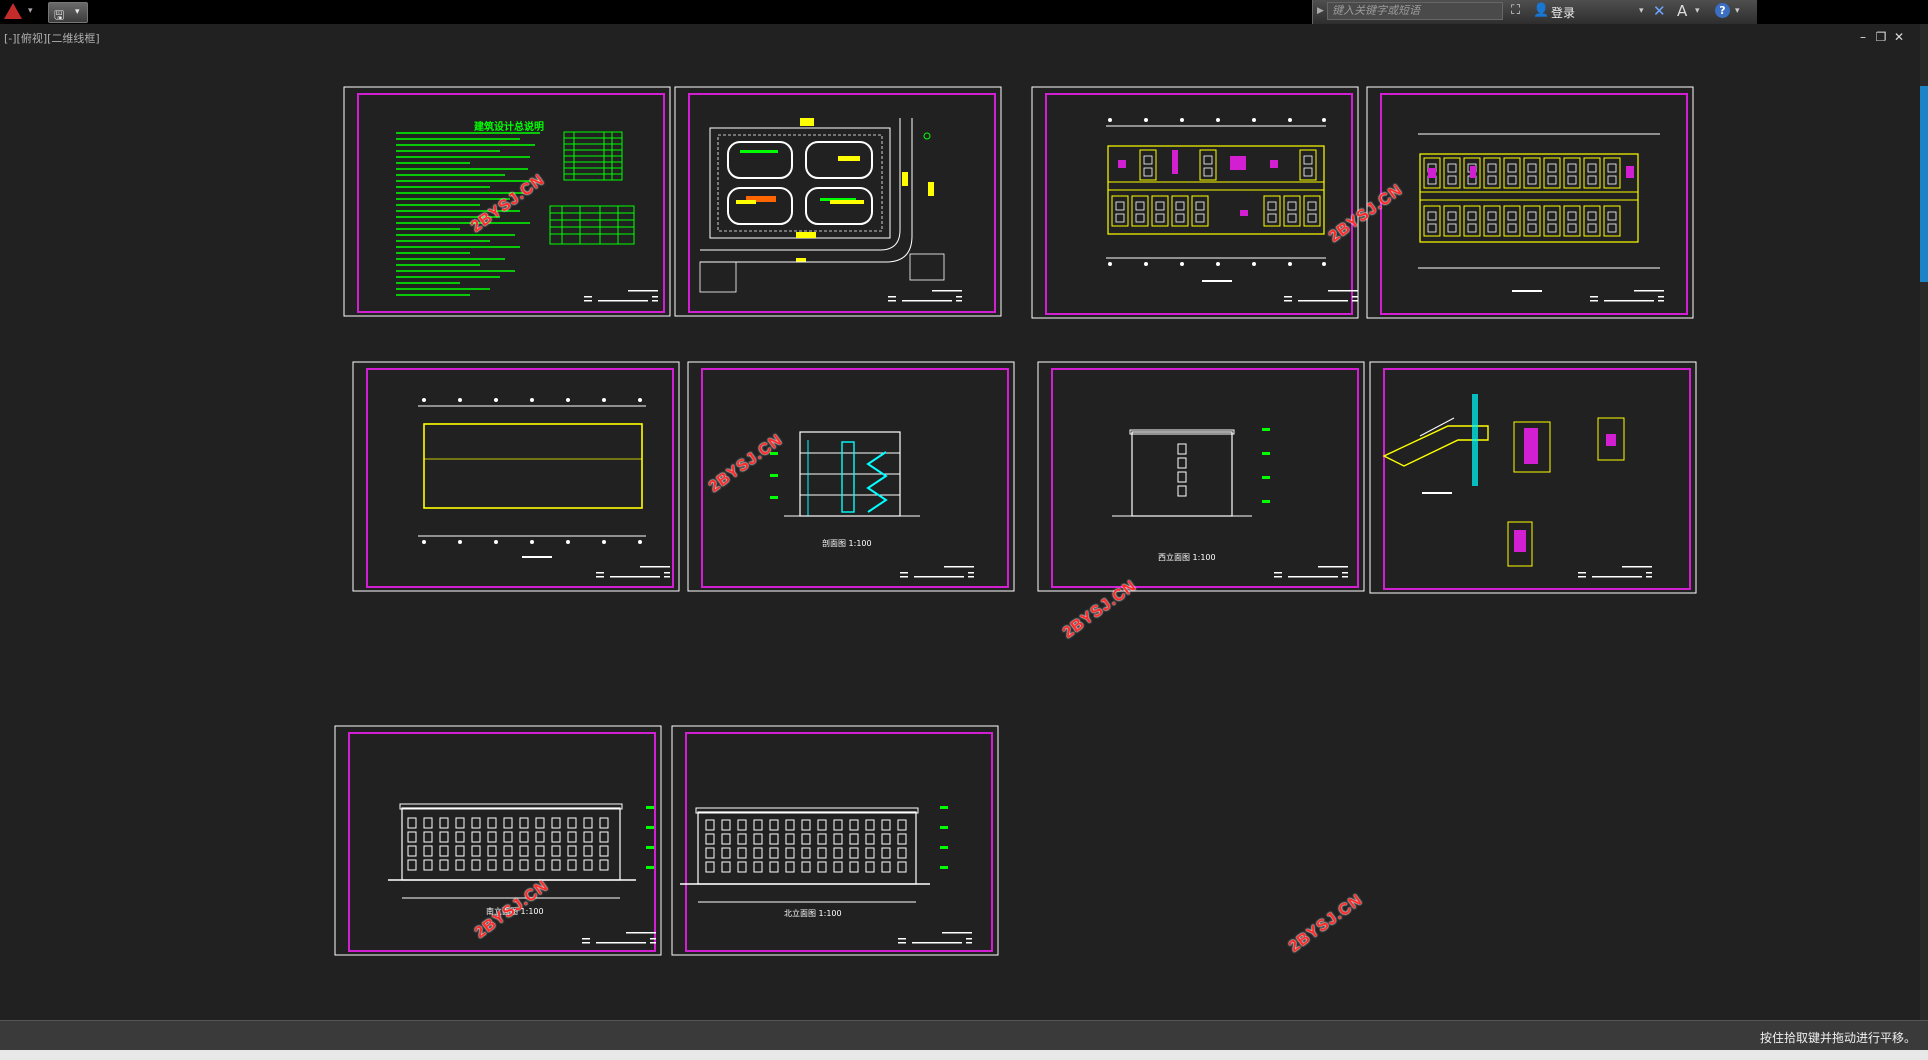 This screenshot has height=1060, width=1928. I want to click on quick-access-toolbar: 🖫 ▾, so click(68, 12).